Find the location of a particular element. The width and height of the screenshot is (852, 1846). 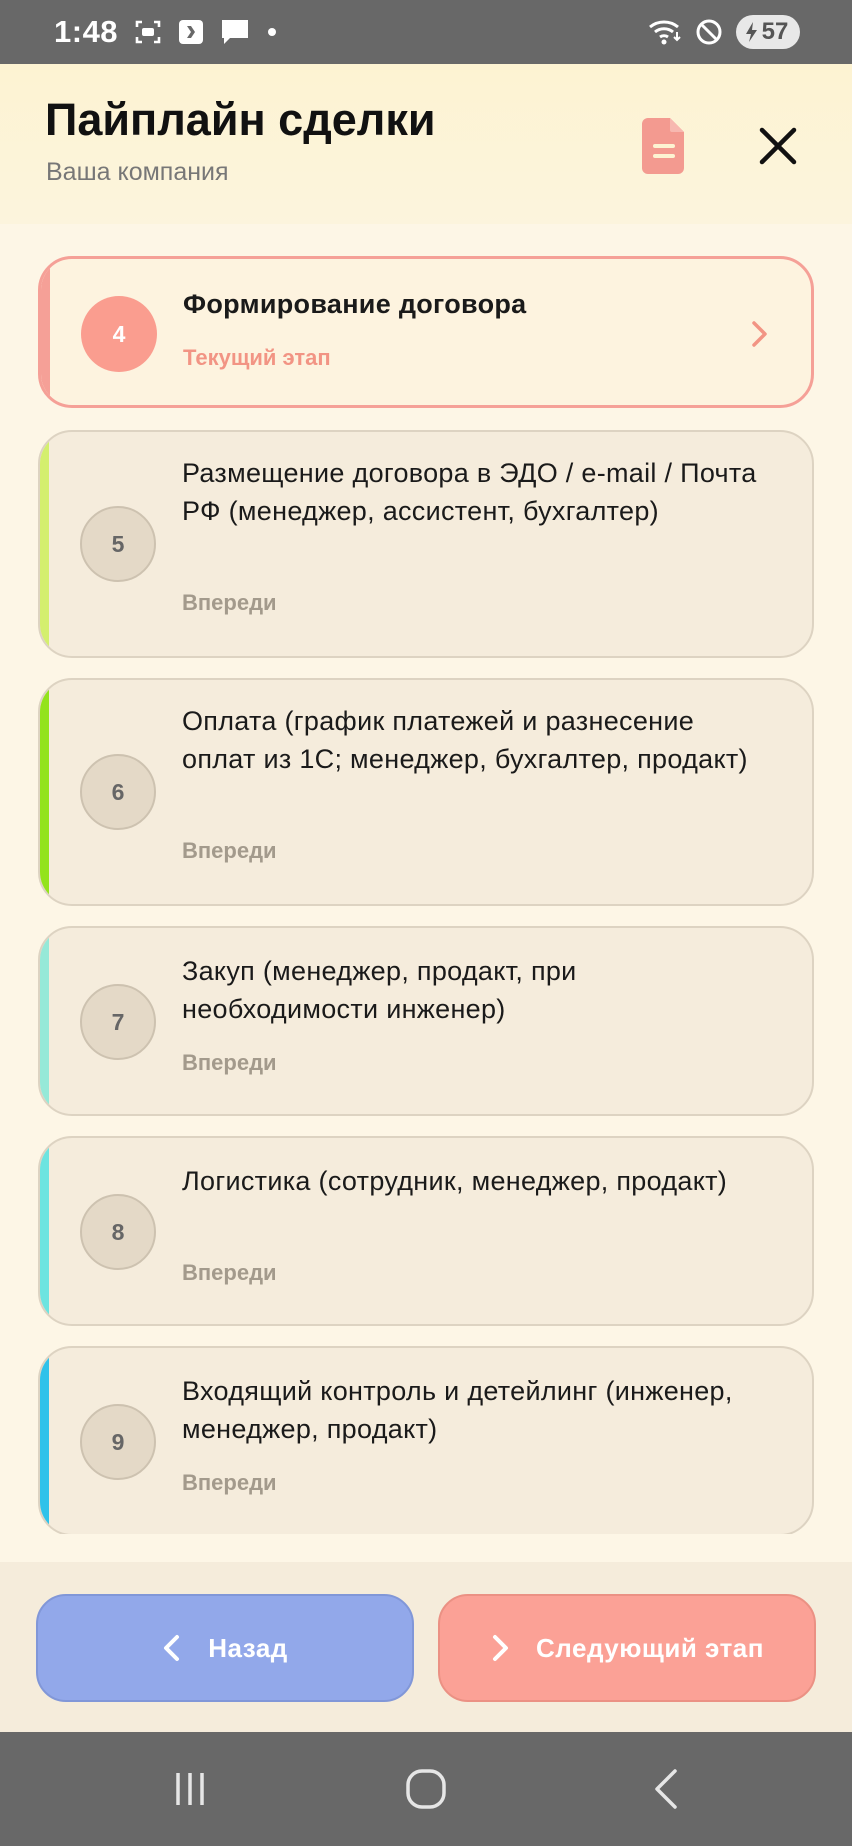

recent-apps-icon is located at coordinates (190, 1789).